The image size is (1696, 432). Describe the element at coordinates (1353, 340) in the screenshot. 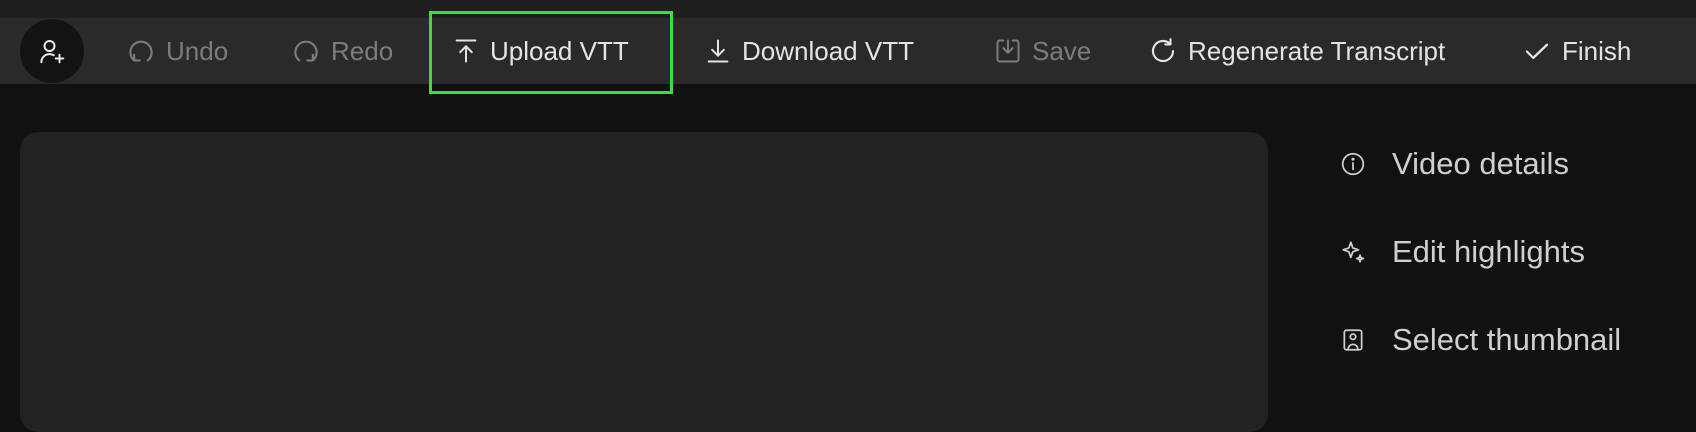

I see `image-icon` at that location.